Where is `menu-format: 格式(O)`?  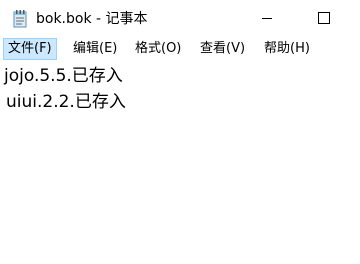
menu-format: 格式(O) is located at coordinates (158, 49).